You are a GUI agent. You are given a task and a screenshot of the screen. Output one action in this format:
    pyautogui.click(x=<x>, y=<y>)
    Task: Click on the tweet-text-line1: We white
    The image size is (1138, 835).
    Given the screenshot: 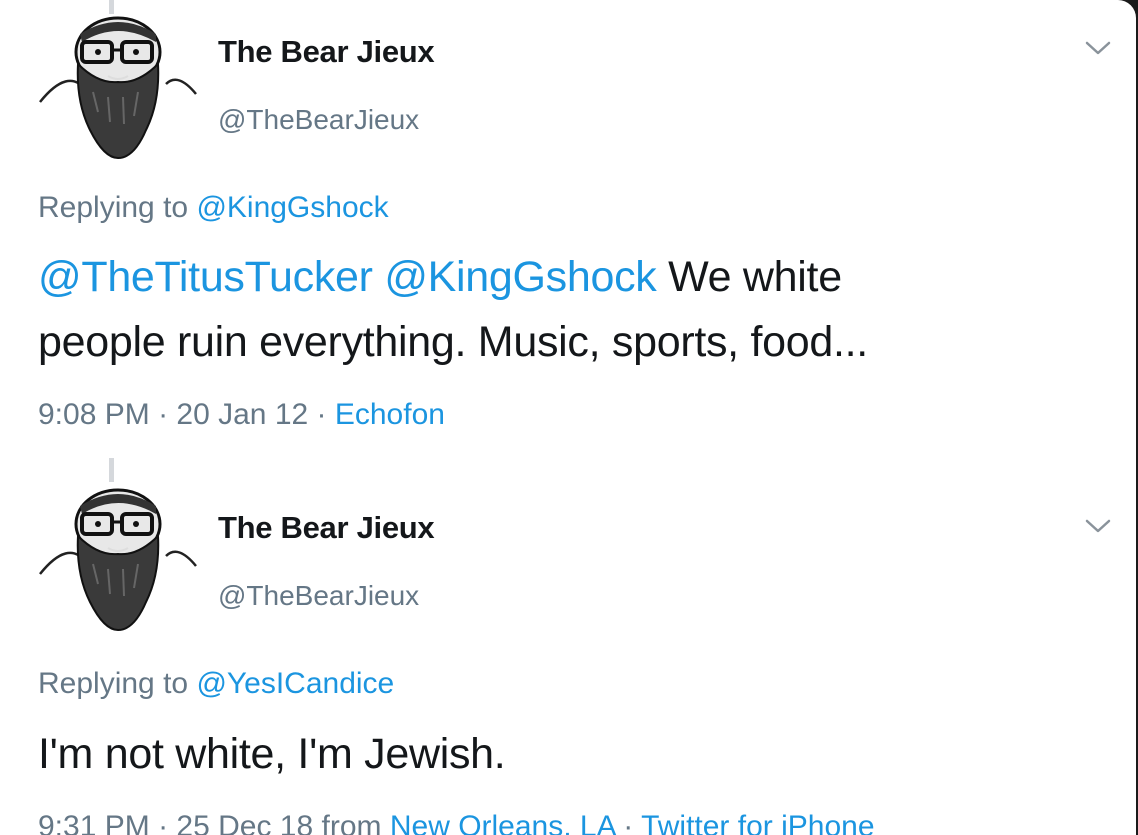 What is the action you would take?
    pyautogui.click(x=749, y=277)
    